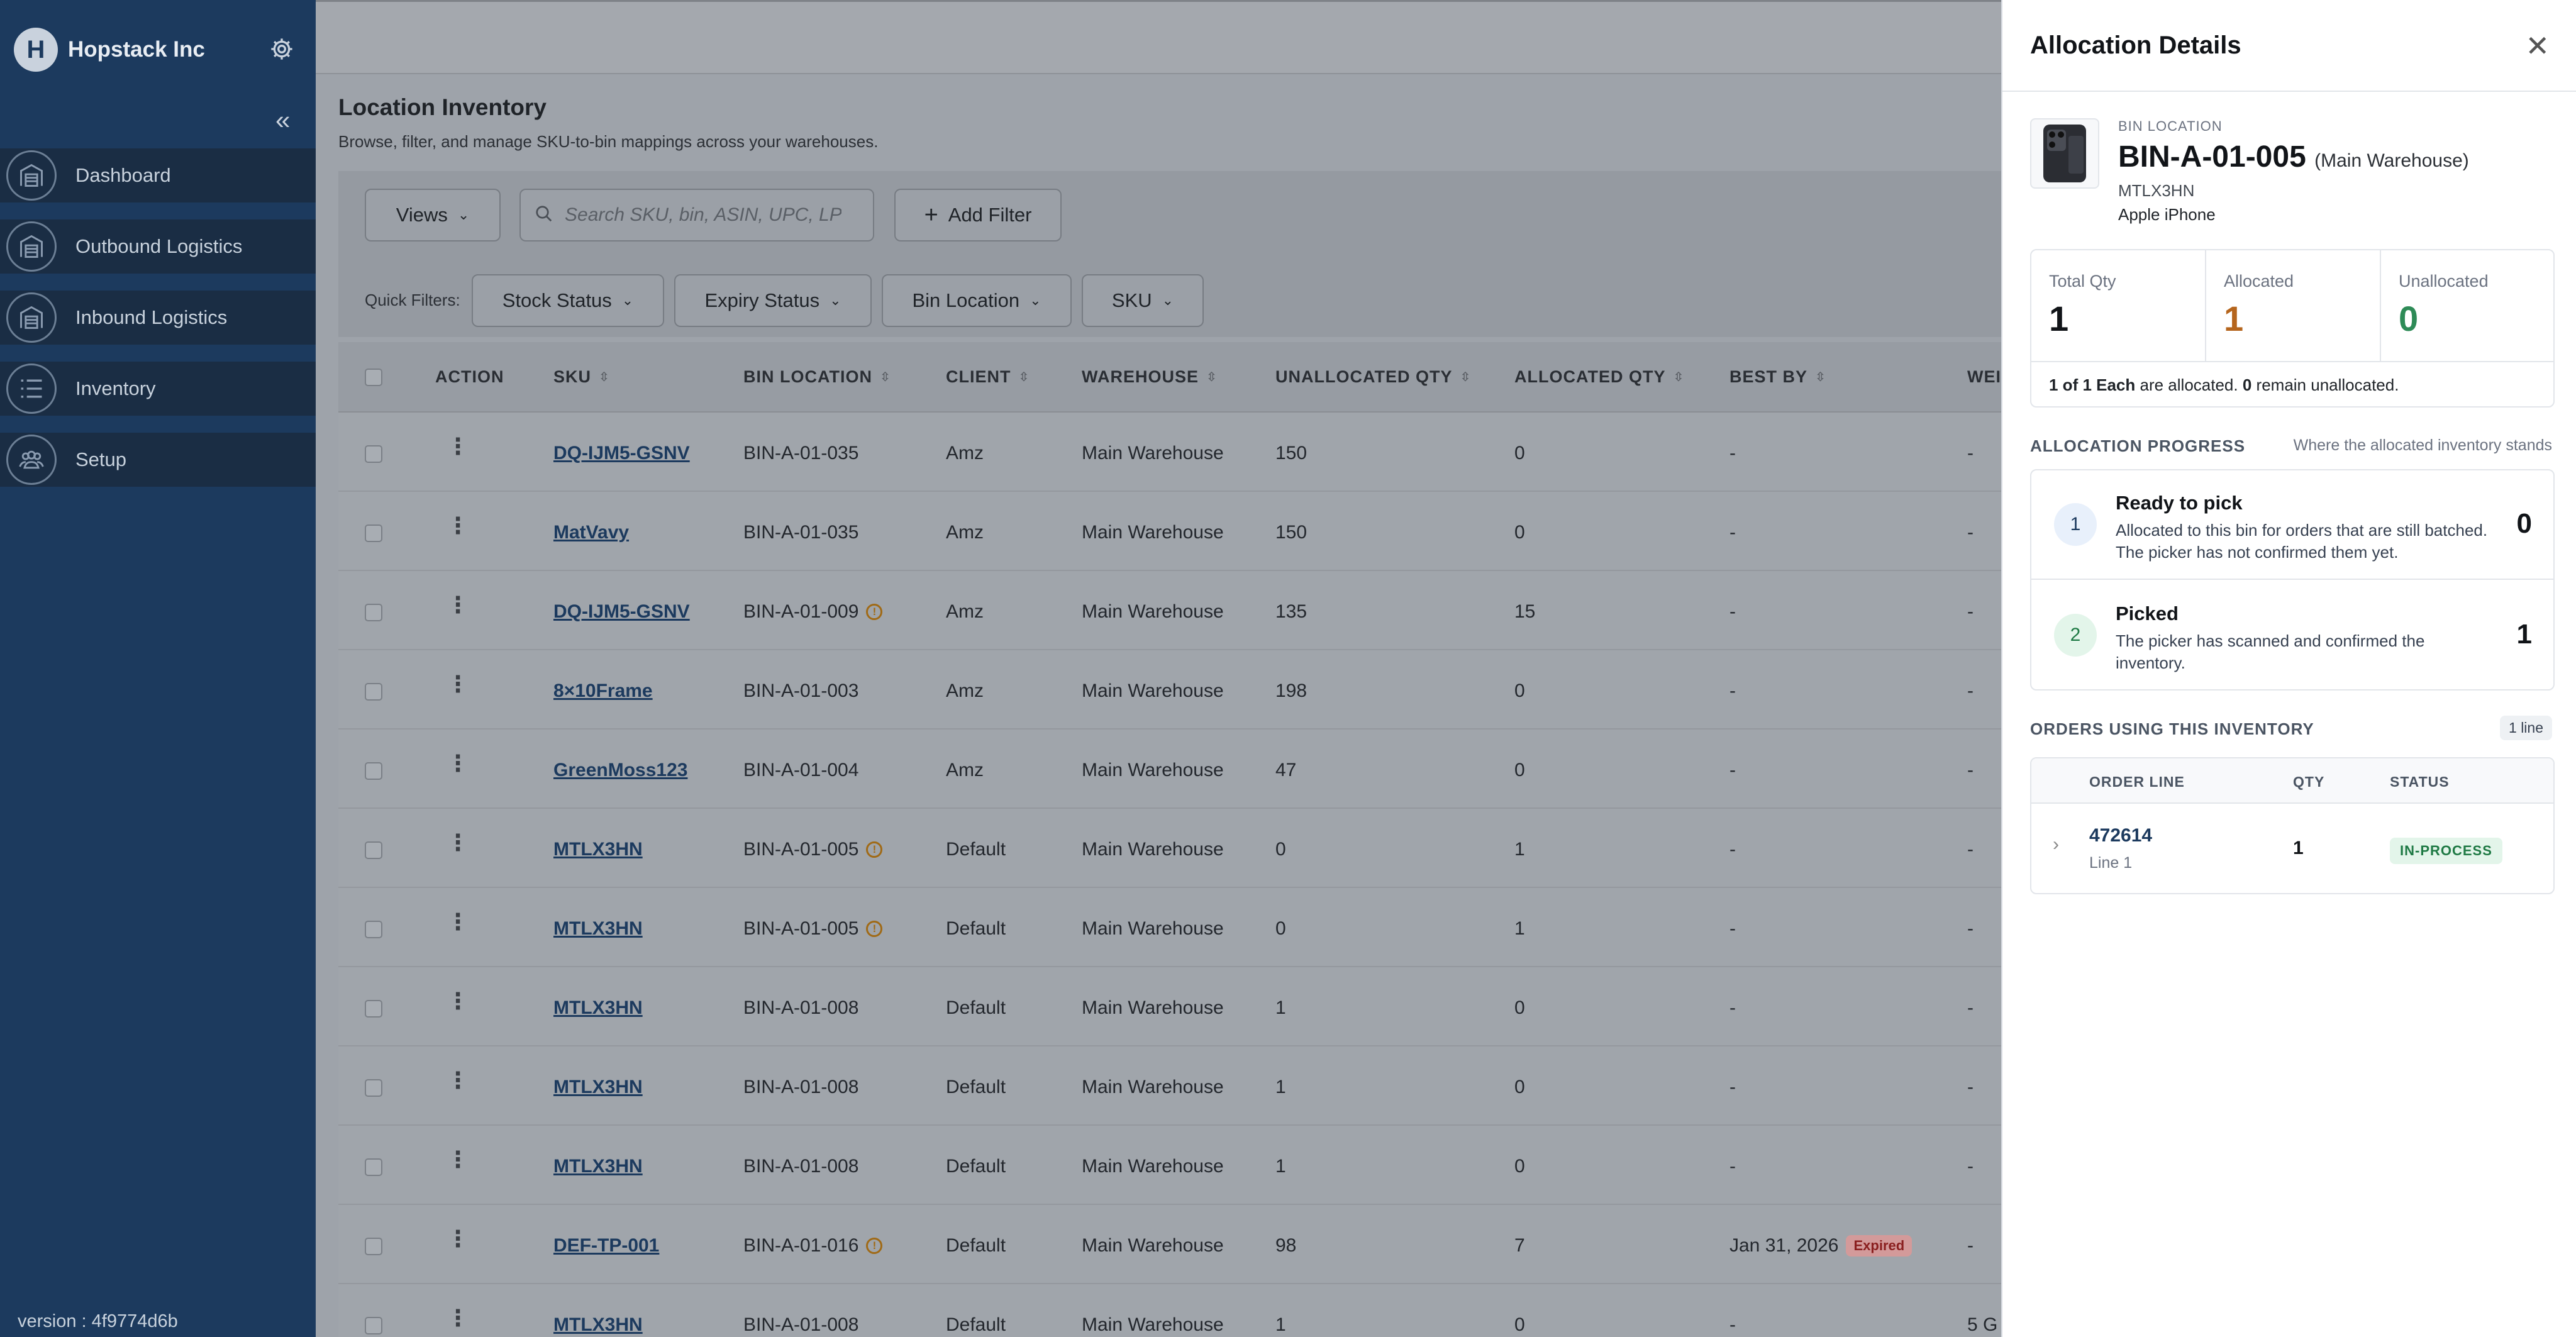  What do you see at coordinates (988, 377) in the screenshot?
I see `col-client: CLIENT ⇳` at bounding box center [988, 377].